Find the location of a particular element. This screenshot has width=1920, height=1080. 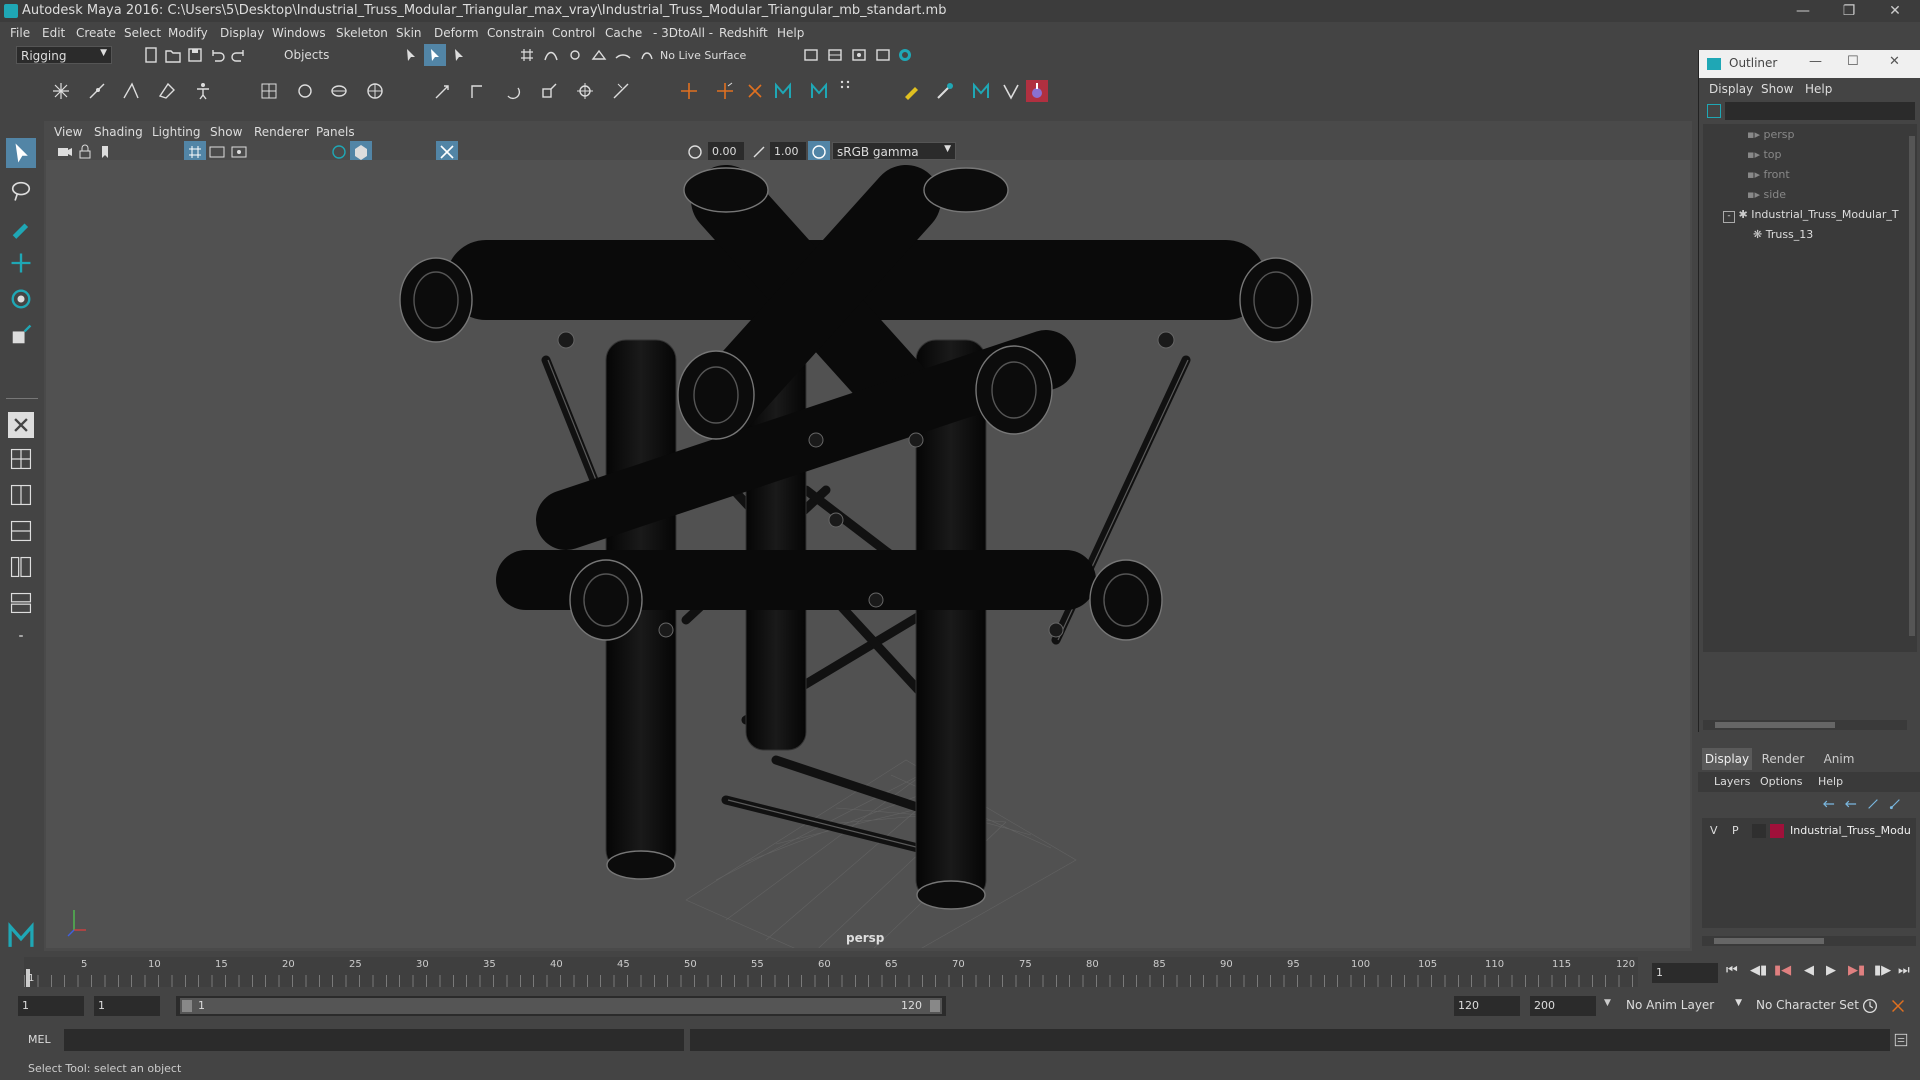

layer-horizontal-scrollbar is located at coordinates (1809, 941).